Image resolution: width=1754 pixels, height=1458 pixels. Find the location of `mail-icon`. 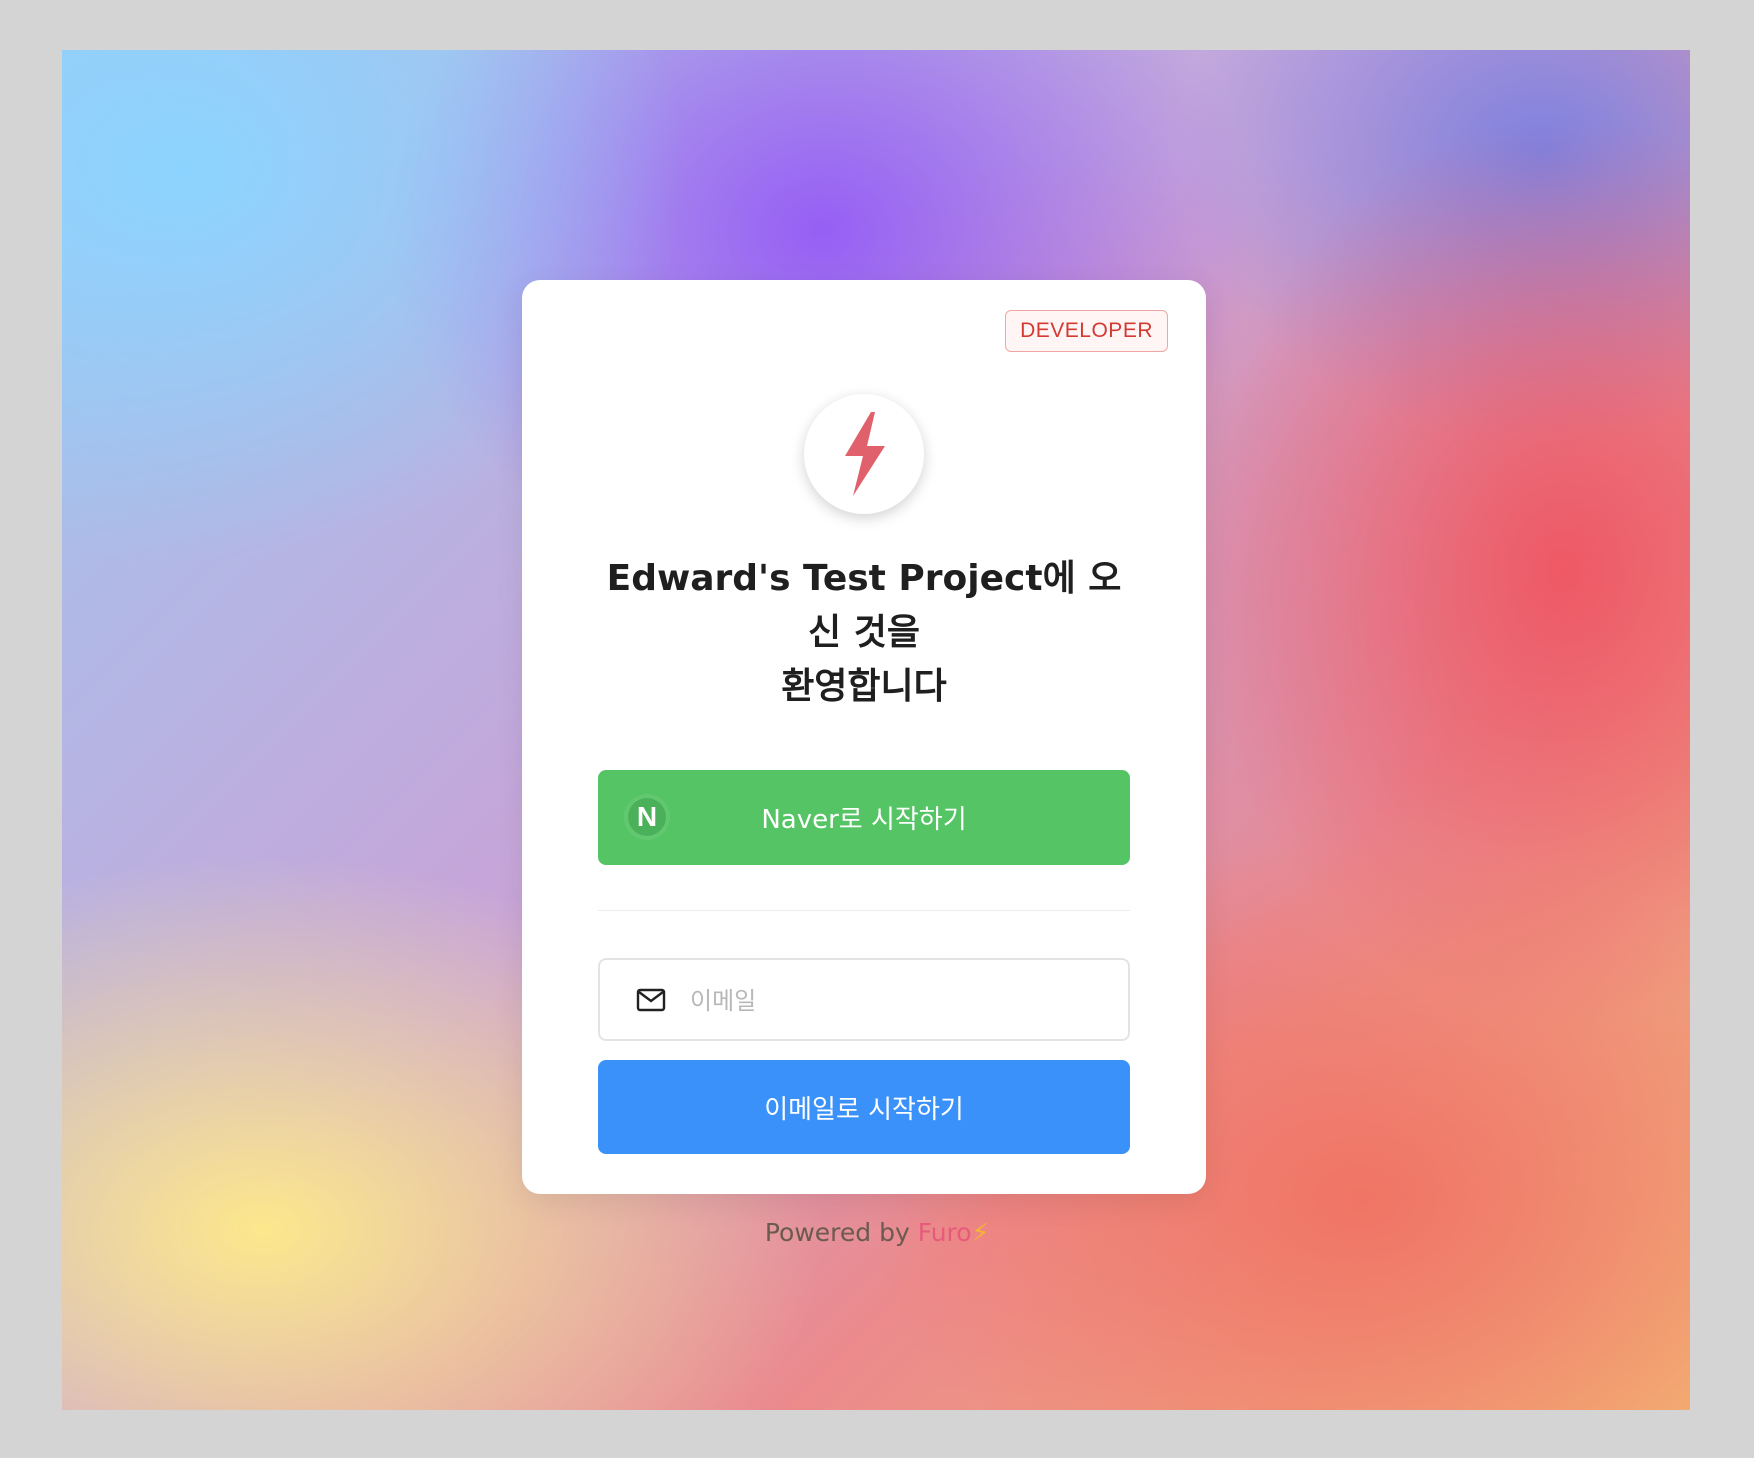

mail-icon is located at coordinates (651, 1000).